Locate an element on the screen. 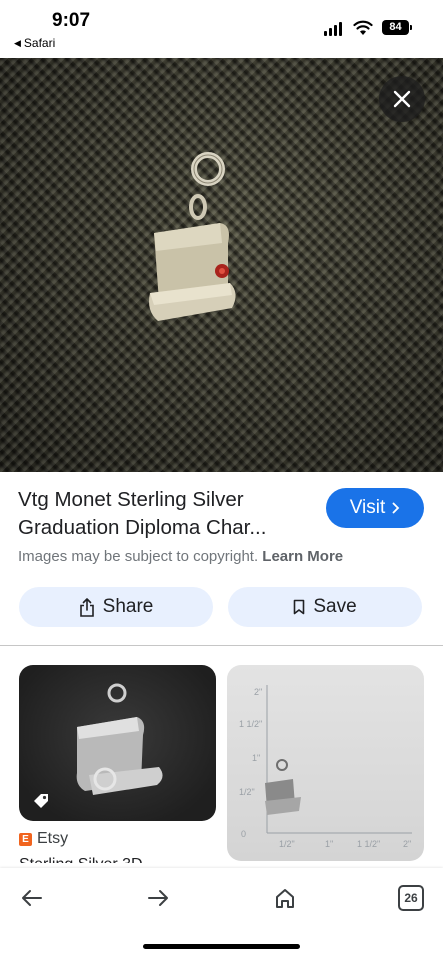  forward-arrow-icon is located at coordinates (158, 898).